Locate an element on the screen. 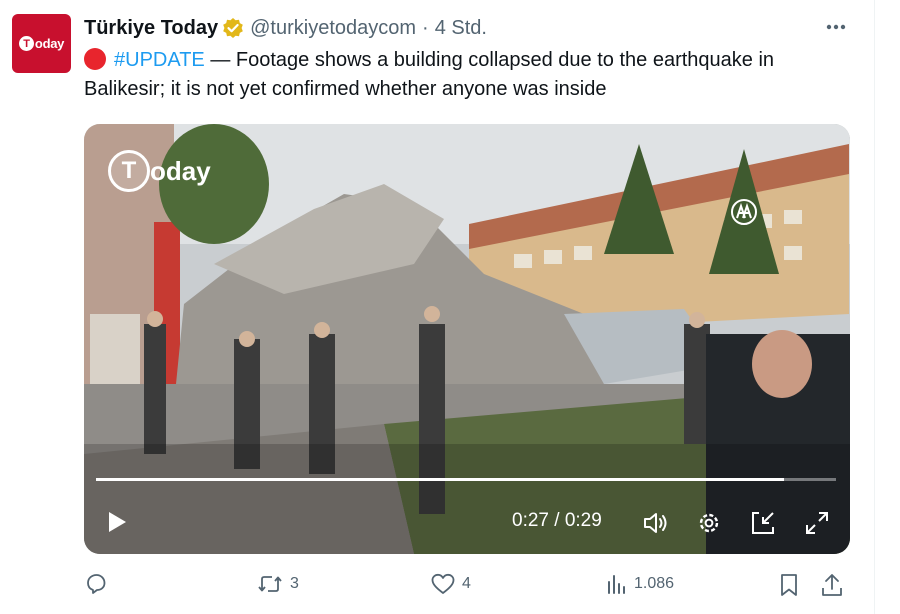  video-progress-bar is located at coordinates (466, 479).